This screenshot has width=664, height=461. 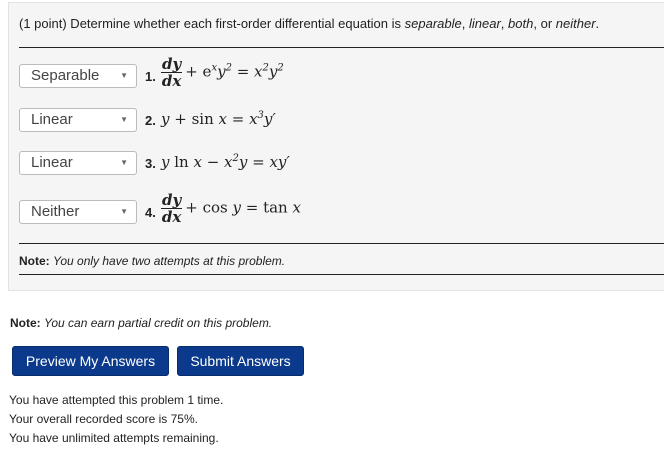 I want to click on question-number: 3., so click(x=150, y=163).